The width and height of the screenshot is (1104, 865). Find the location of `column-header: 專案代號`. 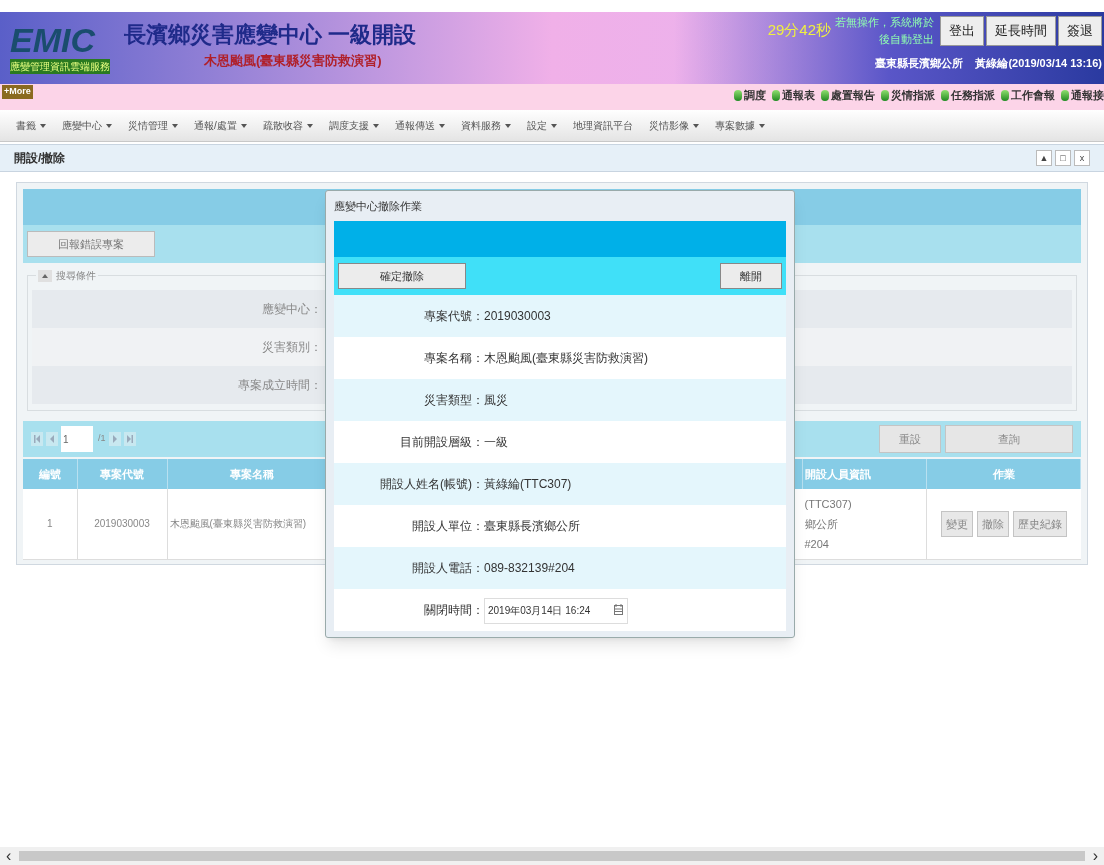

column-header: 專案代號 is located at coordinates (122, 474).